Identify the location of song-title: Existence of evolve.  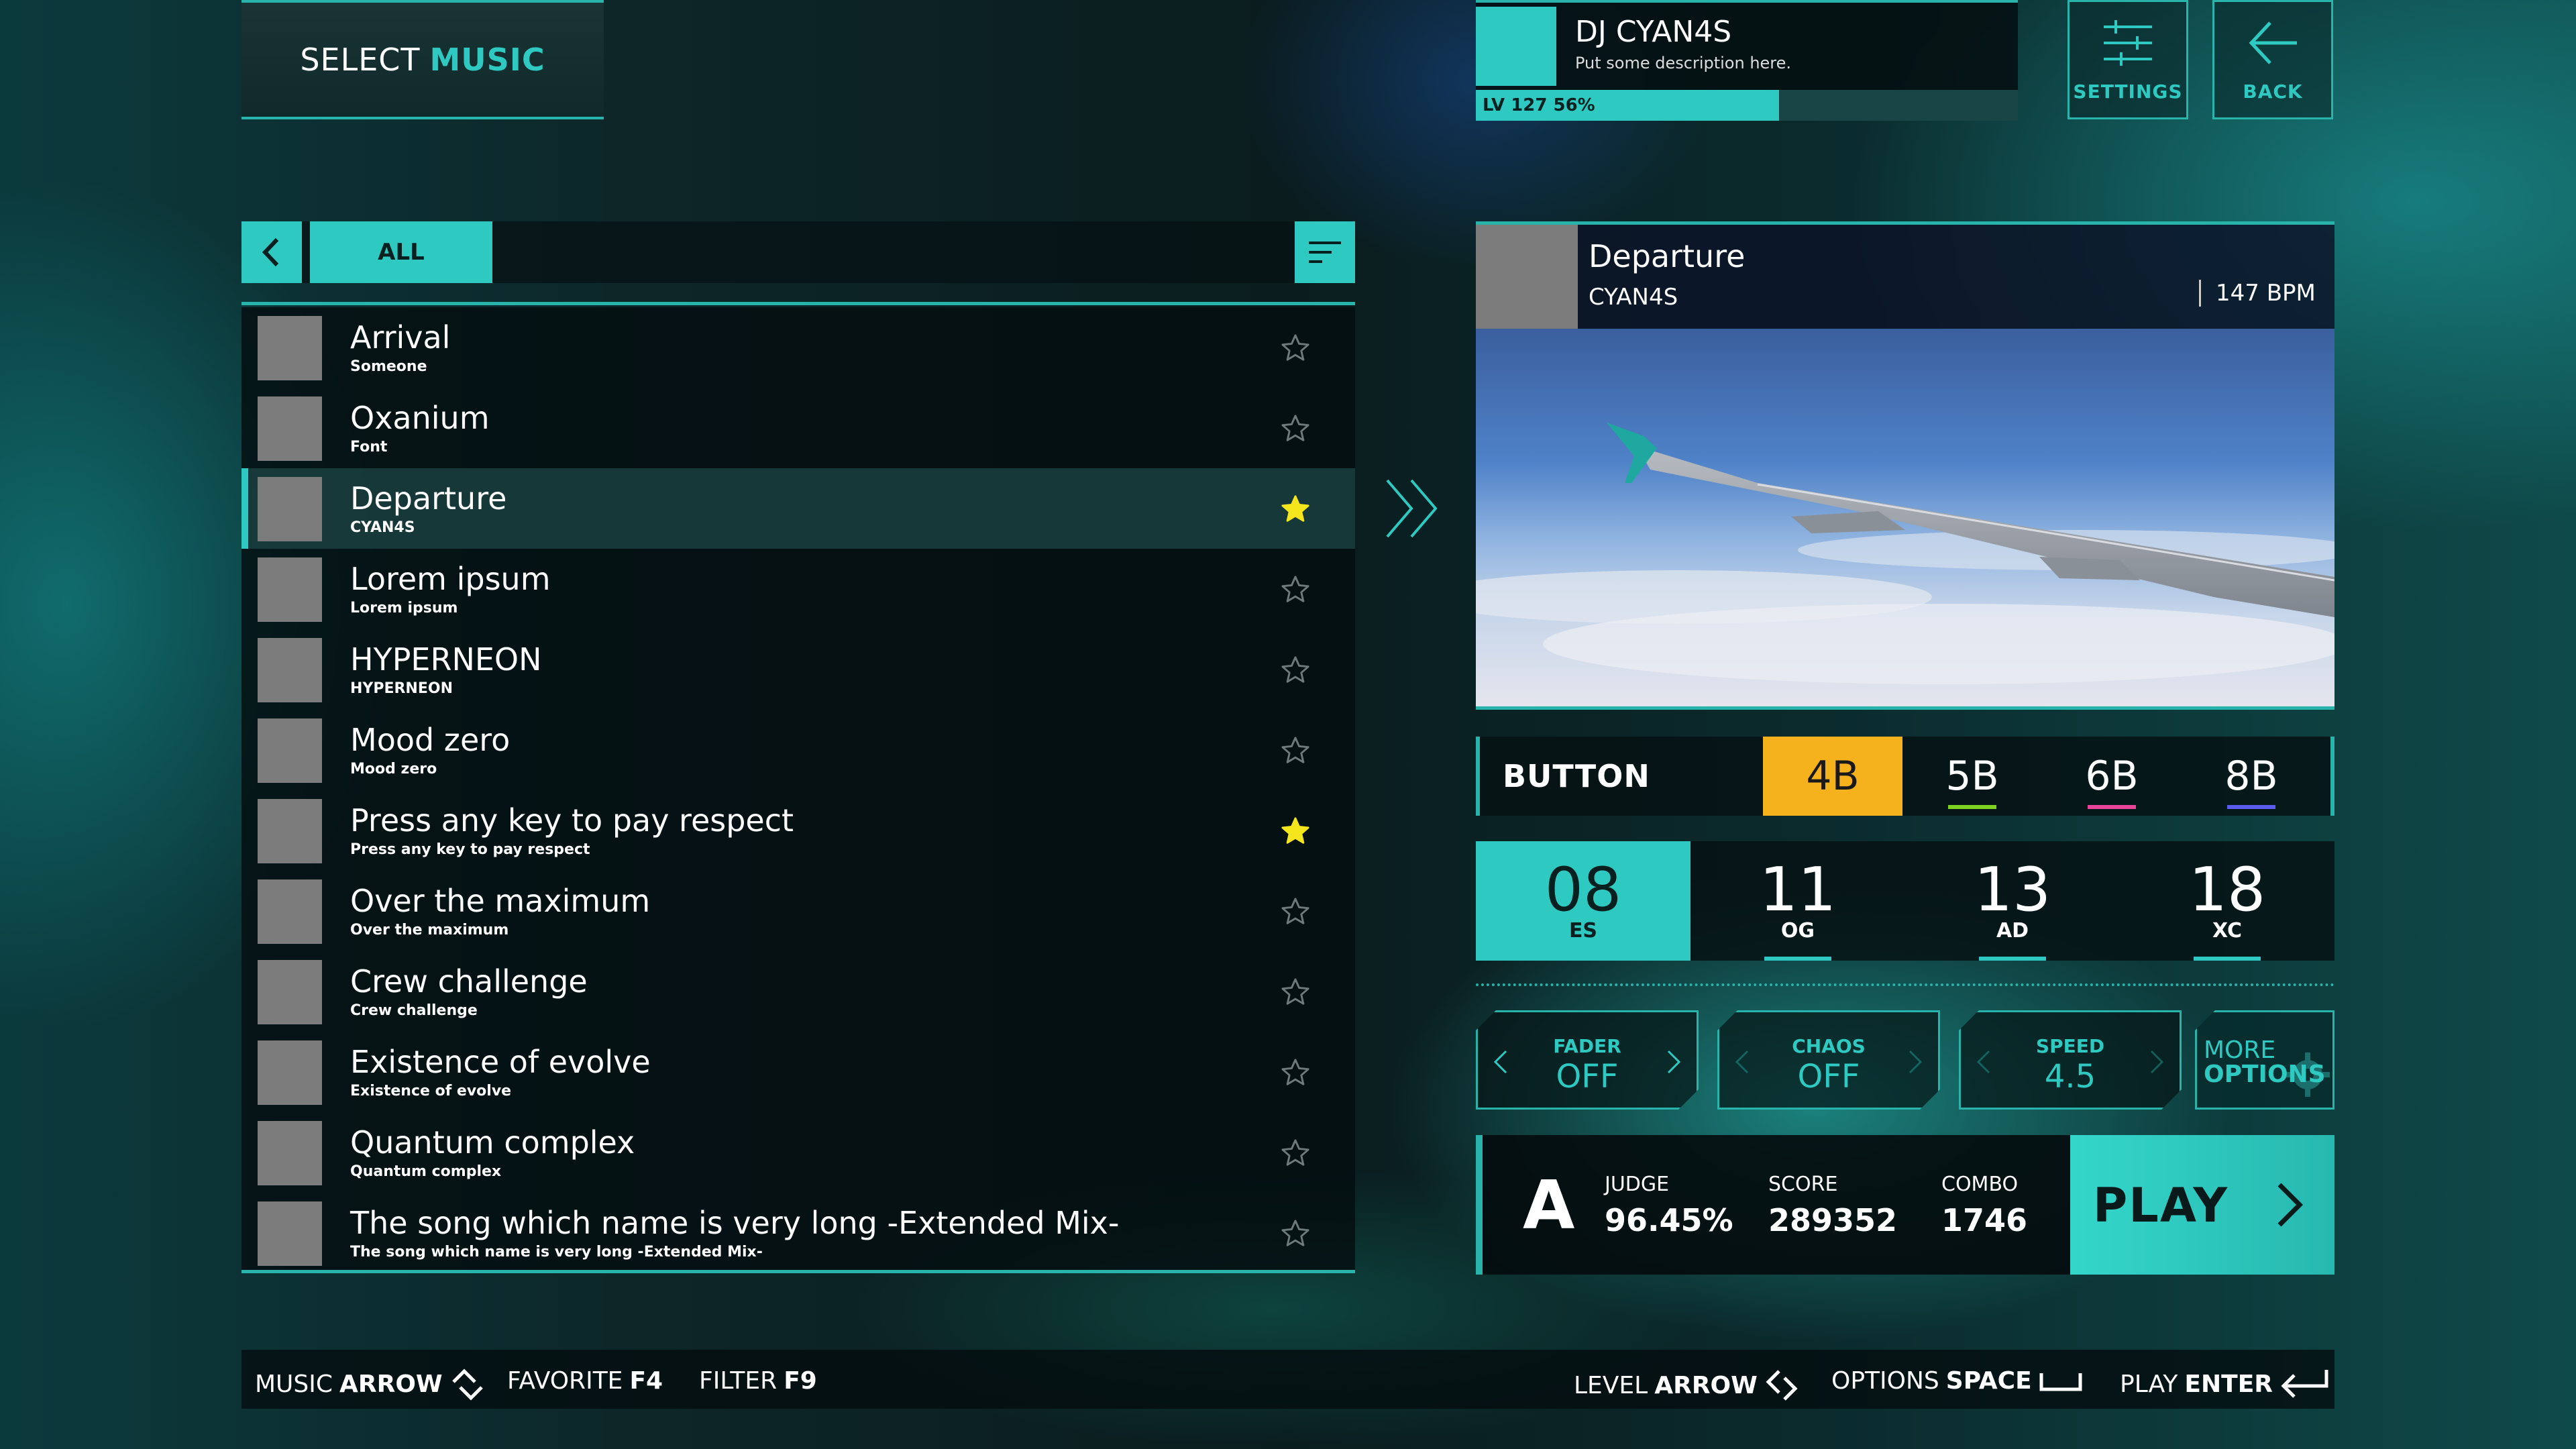
(500, 1062).